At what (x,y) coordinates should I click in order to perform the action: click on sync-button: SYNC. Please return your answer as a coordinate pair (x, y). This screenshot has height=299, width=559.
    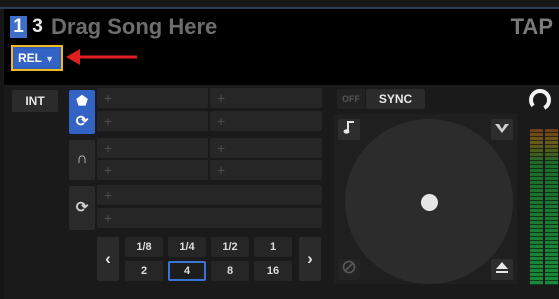
    Looking at the image, I should click on (395, 99).